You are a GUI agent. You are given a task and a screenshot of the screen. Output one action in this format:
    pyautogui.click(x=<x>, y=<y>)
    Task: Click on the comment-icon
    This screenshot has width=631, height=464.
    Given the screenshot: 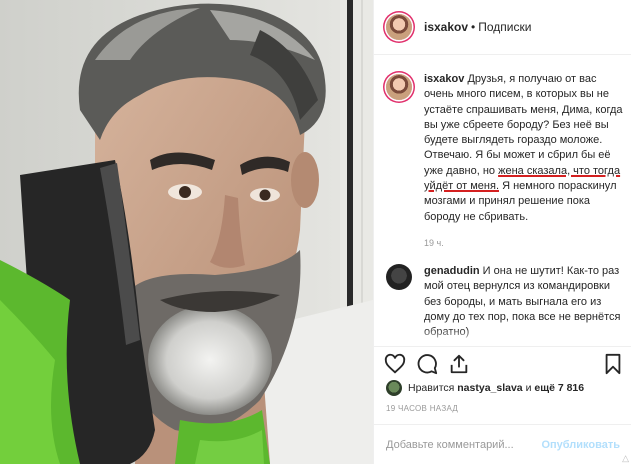 What is the action you would take?
    pyautogui.click(x=427, y=364)
    